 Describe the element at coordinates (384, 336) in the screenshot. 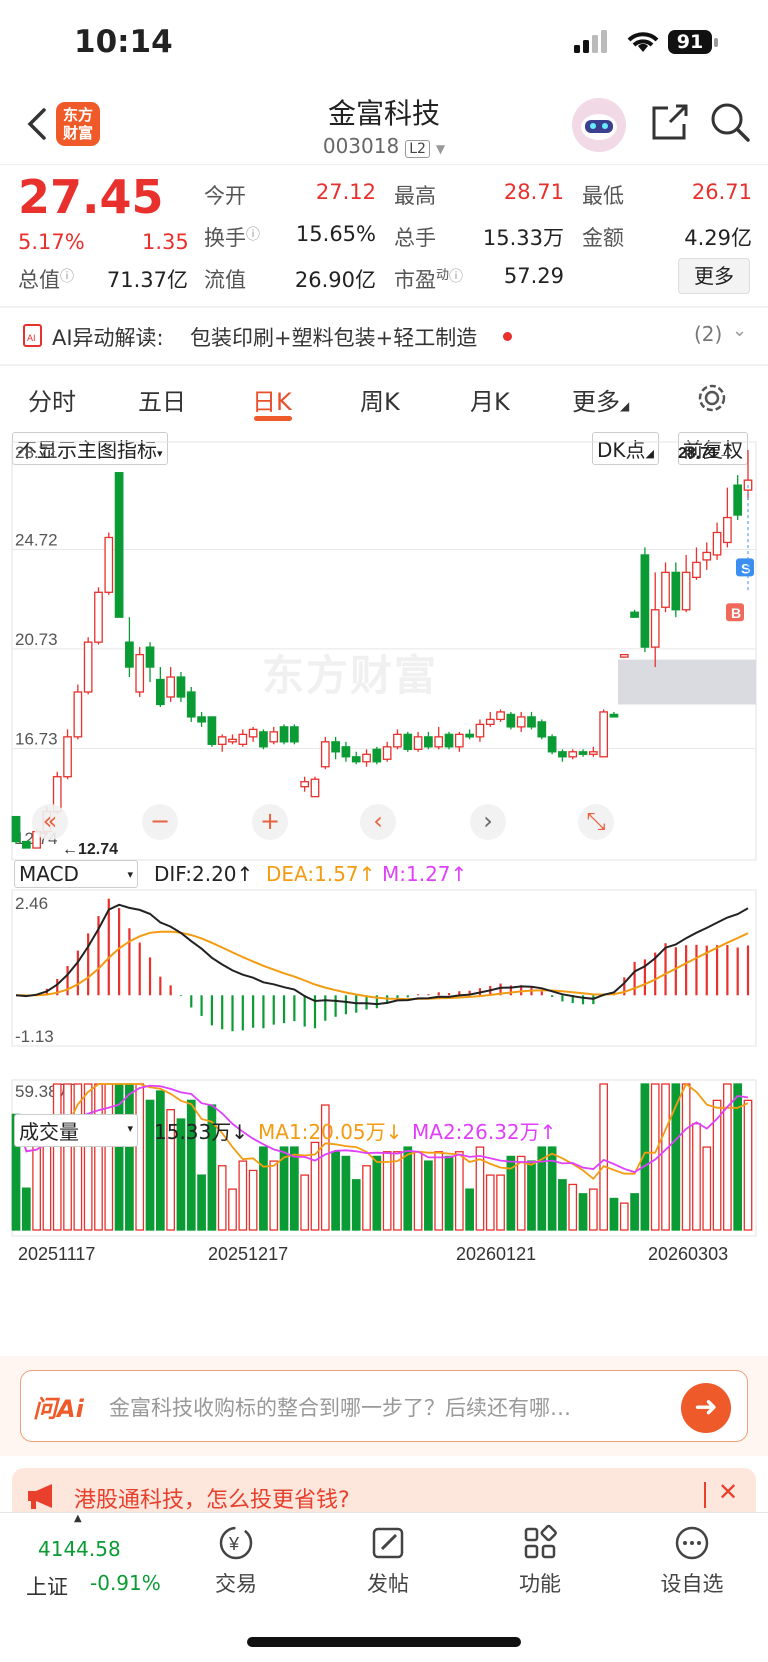

I see `ai-insight-bar: AI AI异动解读: 包装印刷+塑料包装+轻工制造 (2) ⌄` at that location.